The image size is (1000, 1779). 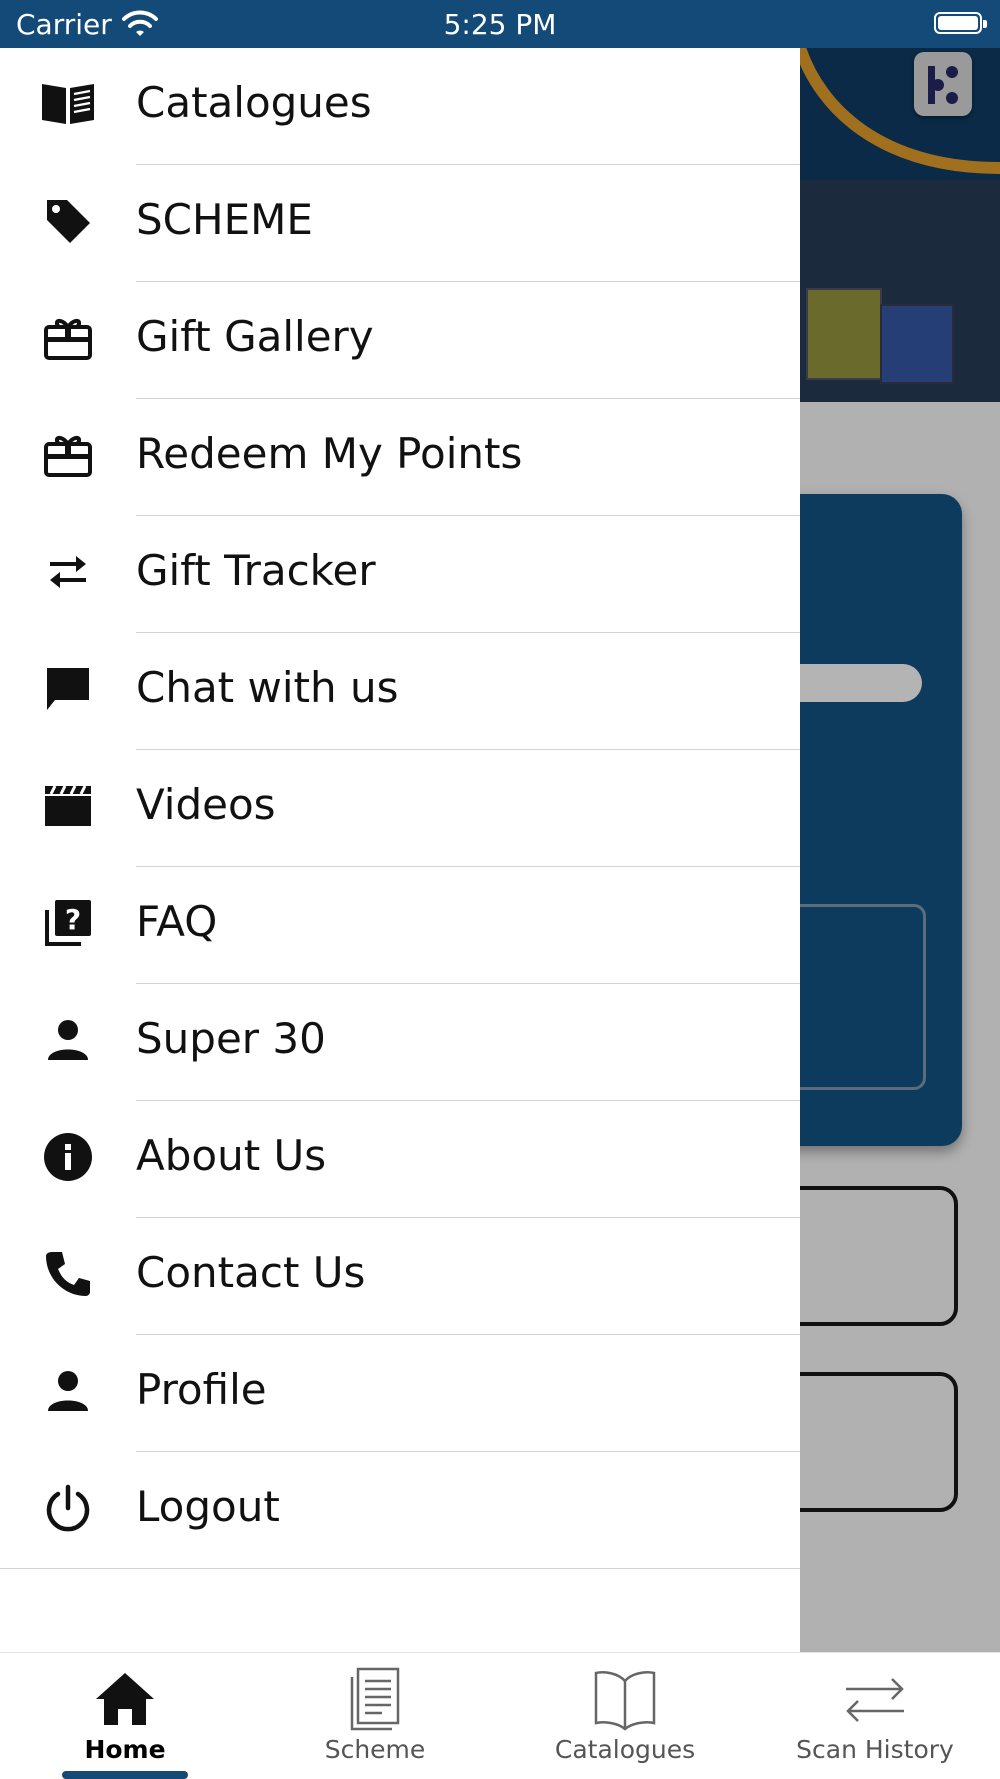 I want to click on app-logo, so click(x=943, y=84).